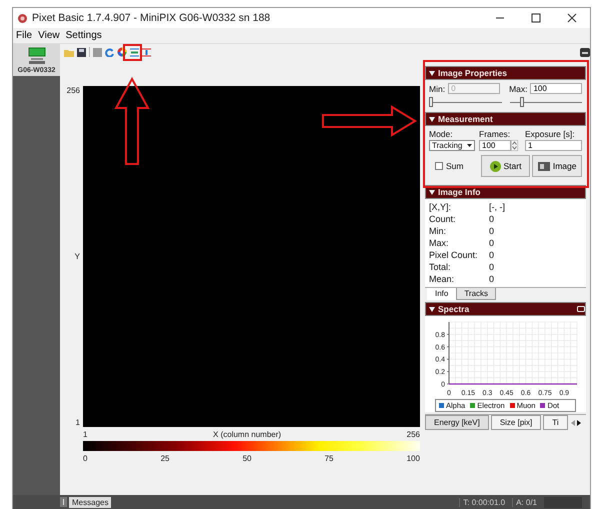 Image resolution: width=596 pixels, height=509 pixels. What do you see at coordinates (557, 166) in the screenshot?
I see `image-button: Image` at bounding box center [557, 166].